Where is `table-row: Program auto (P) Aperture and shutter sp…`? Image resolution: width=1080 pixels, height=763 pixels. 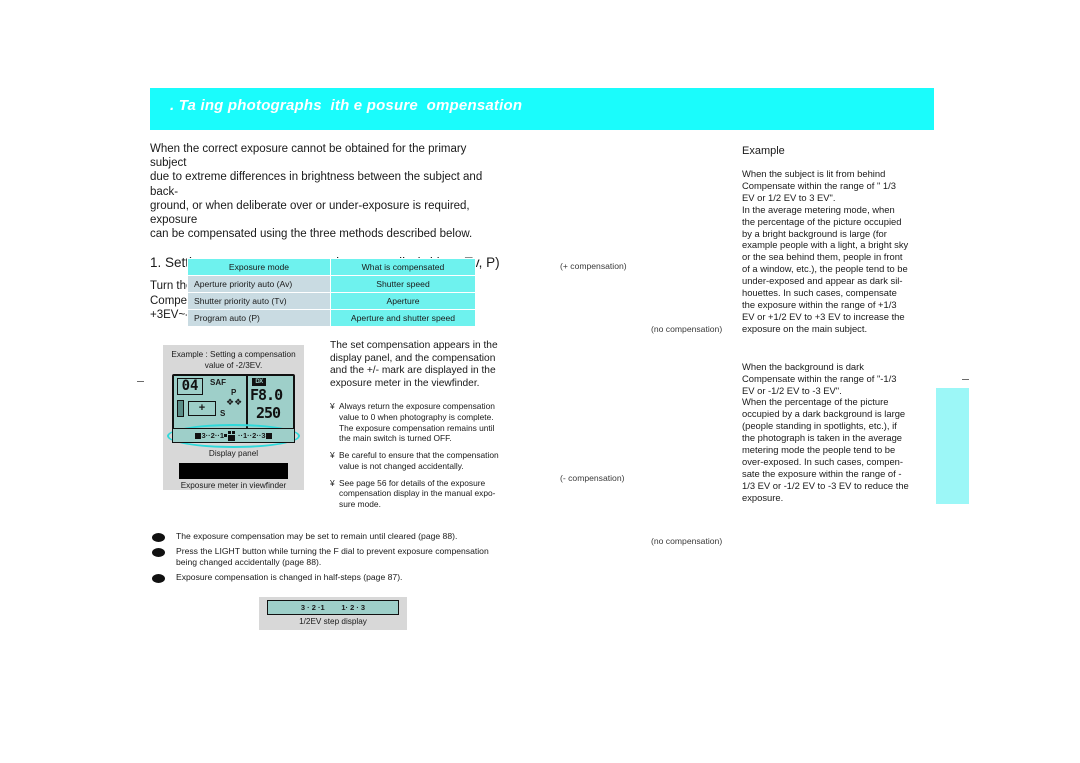
table-row: Program auto (P) Aperture and shutter sp… is located at coordinates (331, 318).